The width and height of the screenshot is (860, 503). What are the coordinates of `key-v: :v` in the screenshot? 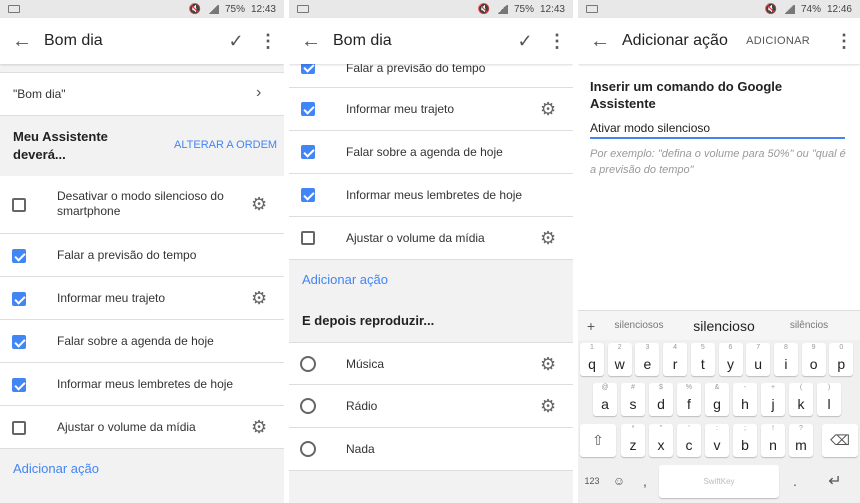 It's located at (717, 440).